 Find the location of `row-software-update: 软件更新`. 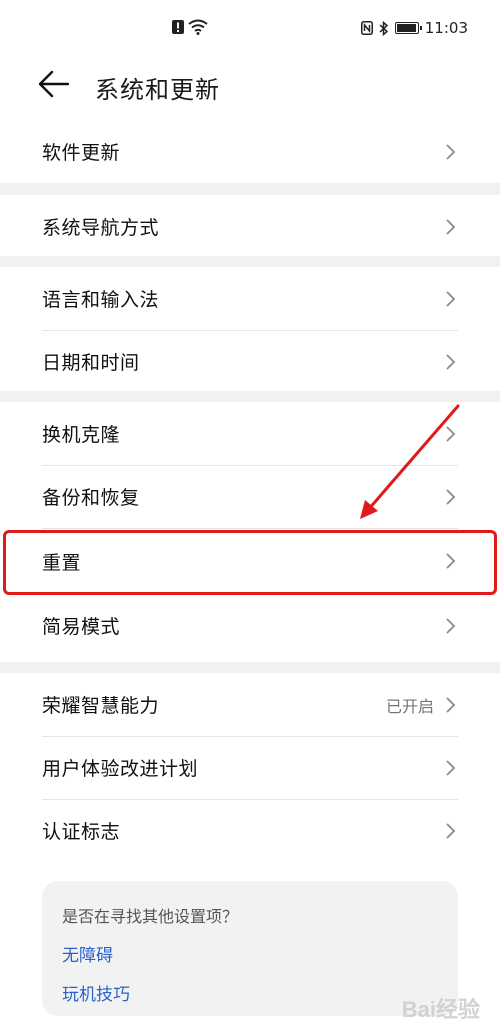

row-software-update: 软件更新 is located at coordinates (250, 151).